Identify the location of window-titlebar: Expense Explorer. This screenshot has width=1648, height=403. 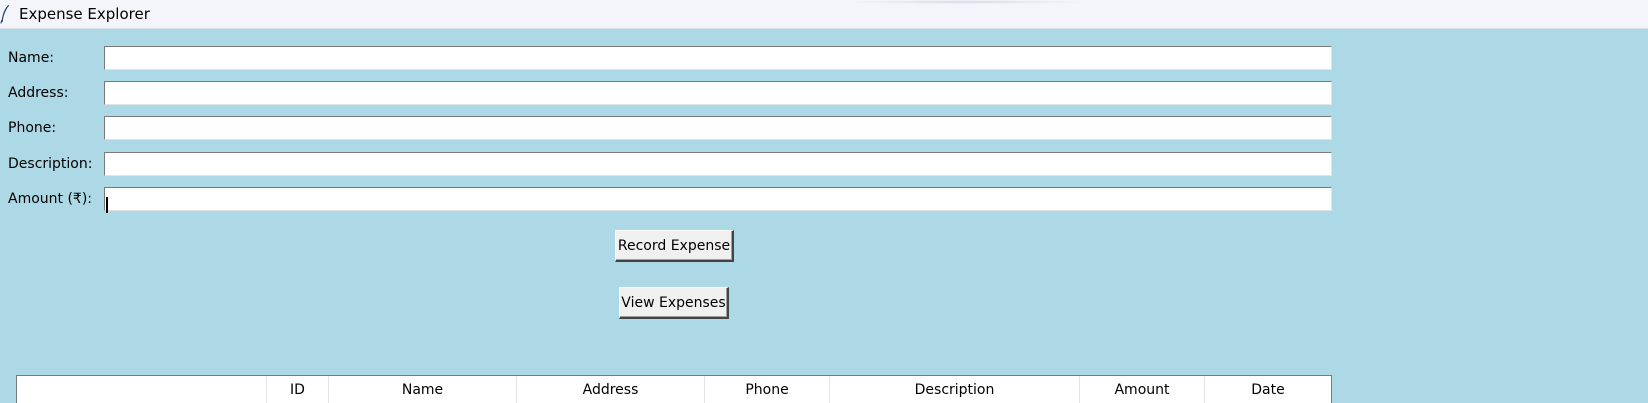
(824, 14).